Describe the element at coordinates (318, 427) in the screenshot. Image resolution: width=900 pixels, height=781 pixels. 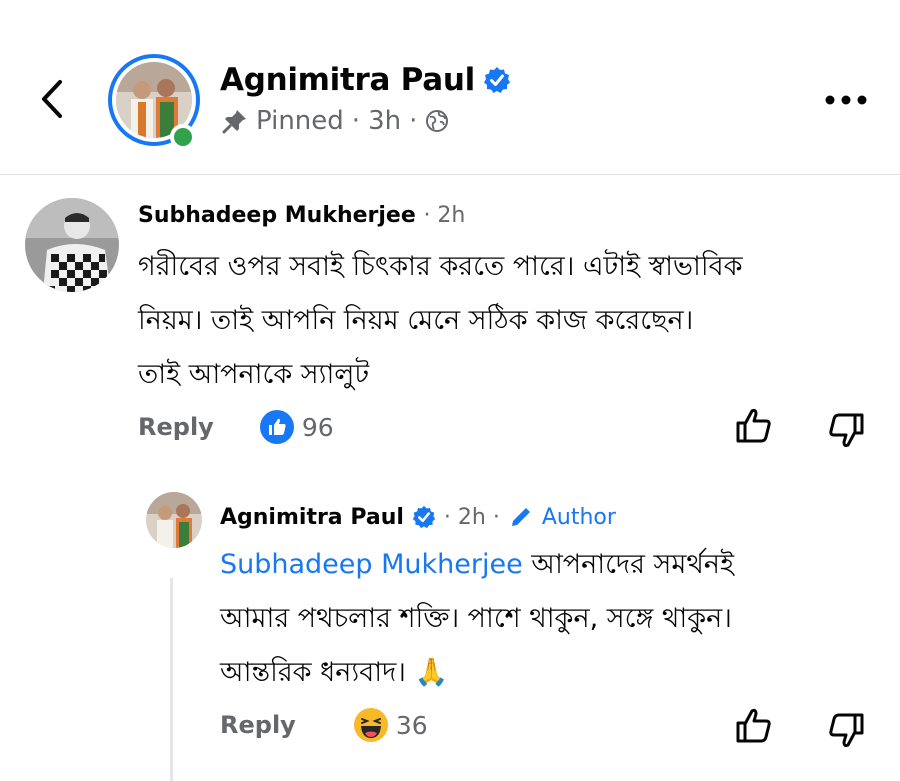
I see `reaction-count: 96` at that location.